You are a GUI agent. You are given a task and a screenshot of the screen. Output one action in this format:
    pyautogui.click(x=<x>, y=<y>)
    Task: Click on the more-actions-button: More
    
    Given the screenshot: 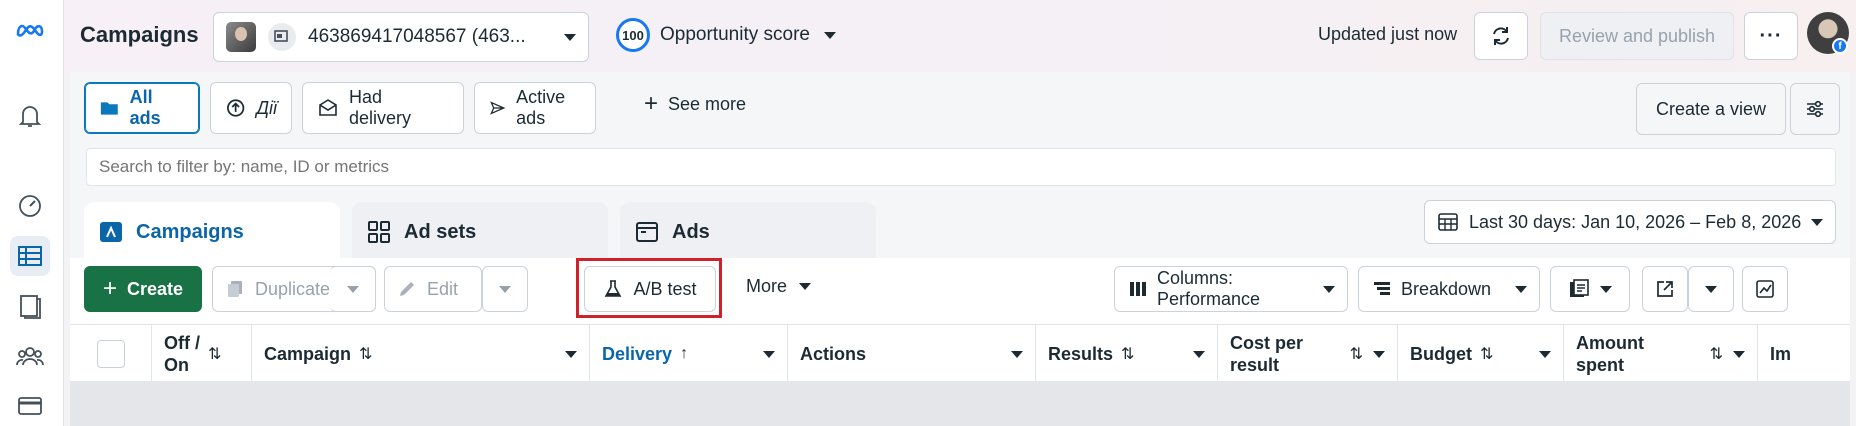 What is the action you would take?
    pyautogui.click(x=779, y=286)
    